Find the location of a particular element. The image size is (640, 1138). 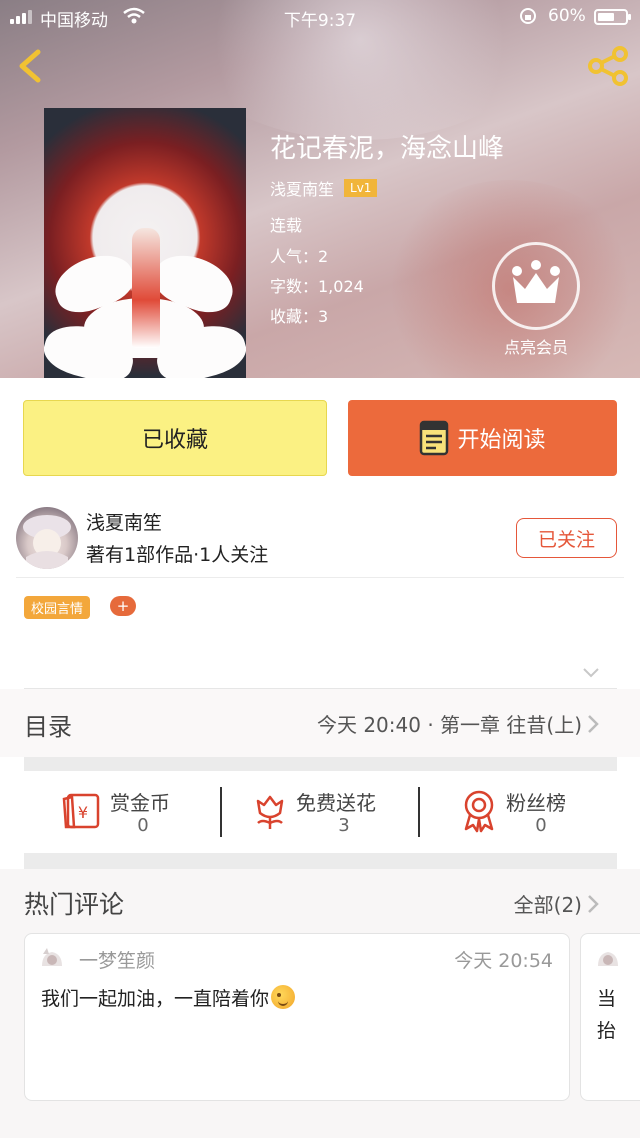

author-stats: 著有1部作品·1人关注 is located at coordinates (177, 555).